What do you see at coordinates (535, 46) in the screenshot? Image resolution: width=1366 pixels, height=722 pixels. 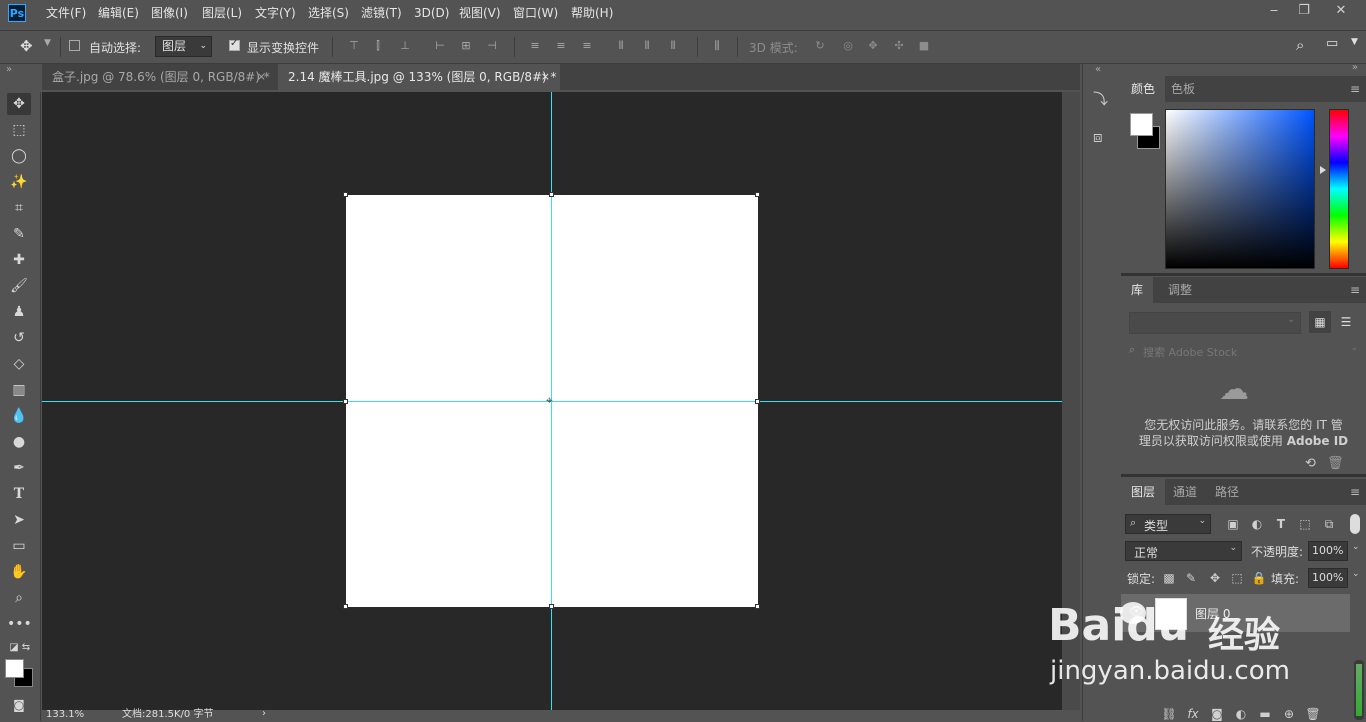 I see `distribute-top-icon: ≡` at bounding box center [535, 46].